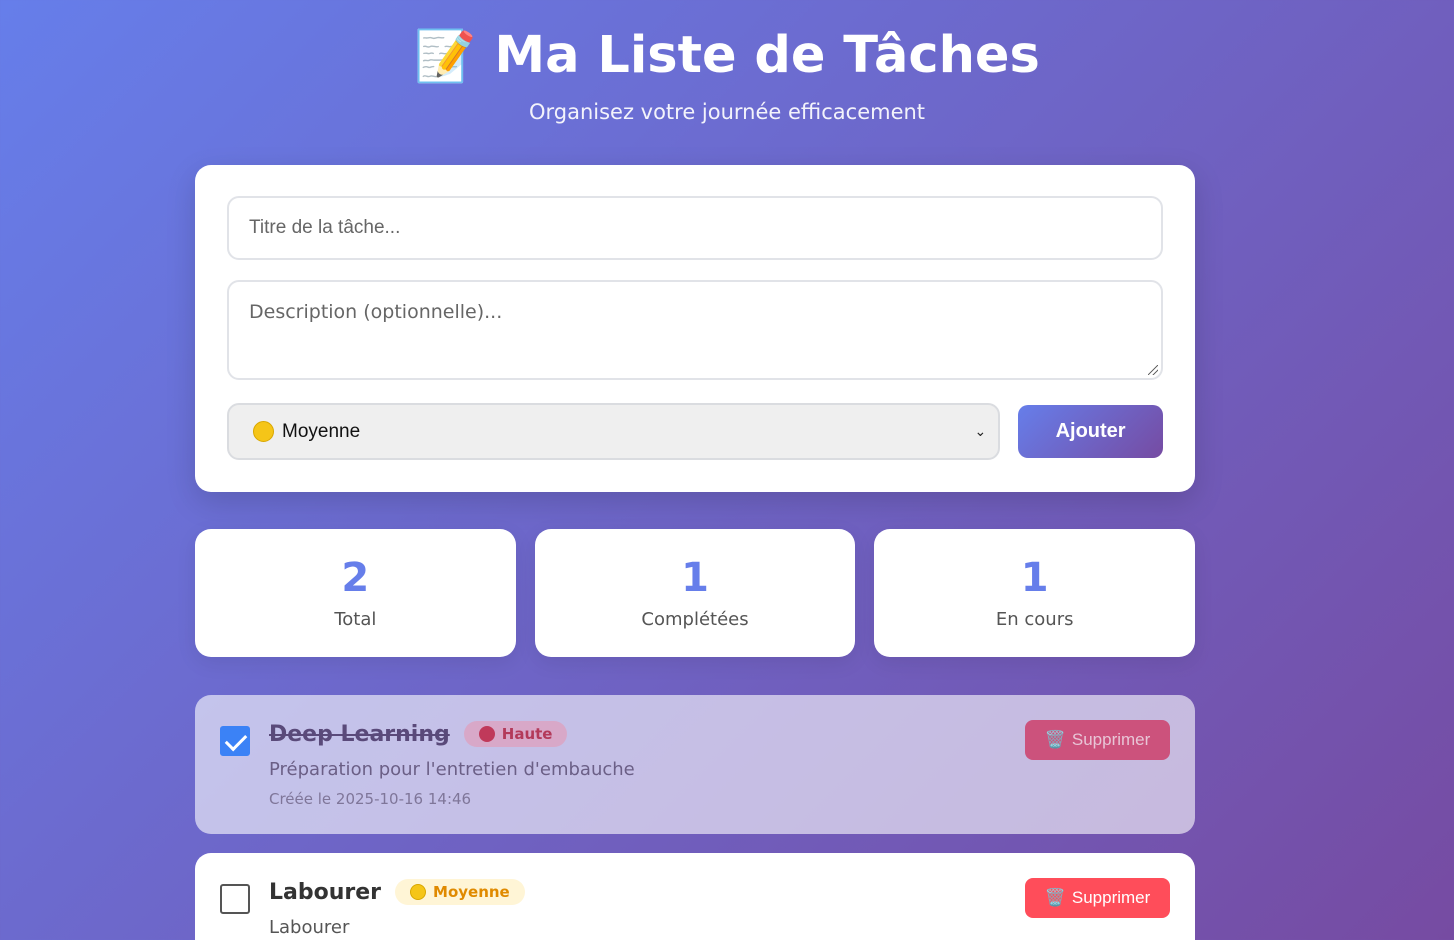 The width and height of the screenshot is (1454, 940). Describe the element at coordinates (767, 55) in the screenshot. I see `page-title-text: Ma Liste de Tâches` at that location.